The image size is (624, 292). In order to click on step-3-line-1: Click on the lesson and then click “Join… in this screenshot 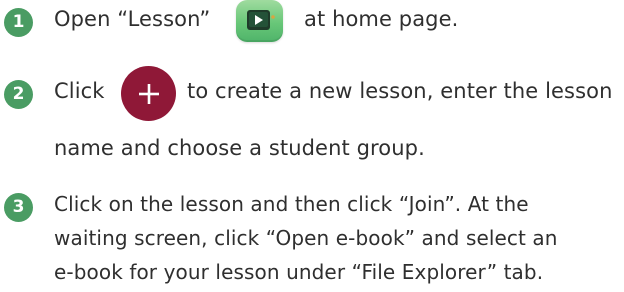, I will do `click(291, 204)`.